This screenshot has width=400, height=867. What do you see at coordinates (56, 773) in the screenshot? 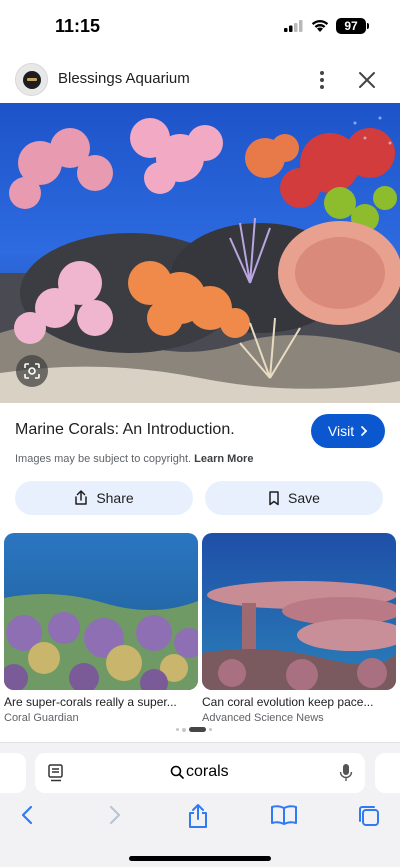
I see `reader-icon` at bounding box center [56, 773].